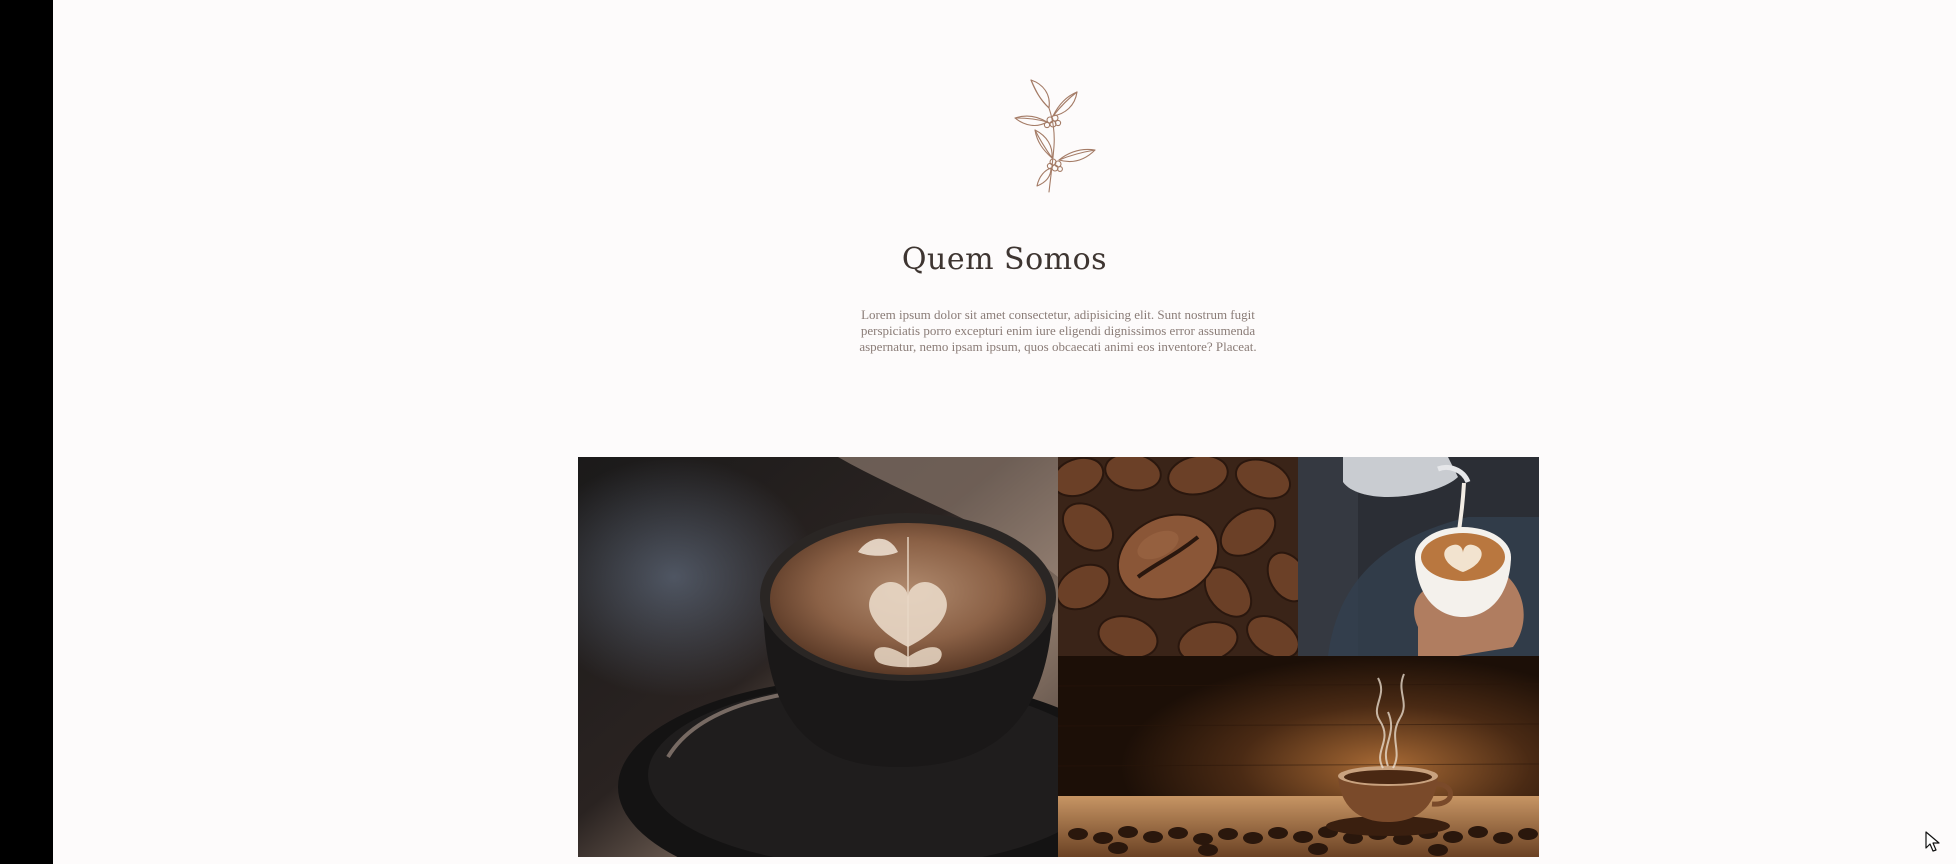 Image resolution: width=1956 pixels, height=864 pixels. What do you see at coordinates (1298, 756) in the screenshot?
I see `steaming-cup-photo` at bounding box center [1298, 756].